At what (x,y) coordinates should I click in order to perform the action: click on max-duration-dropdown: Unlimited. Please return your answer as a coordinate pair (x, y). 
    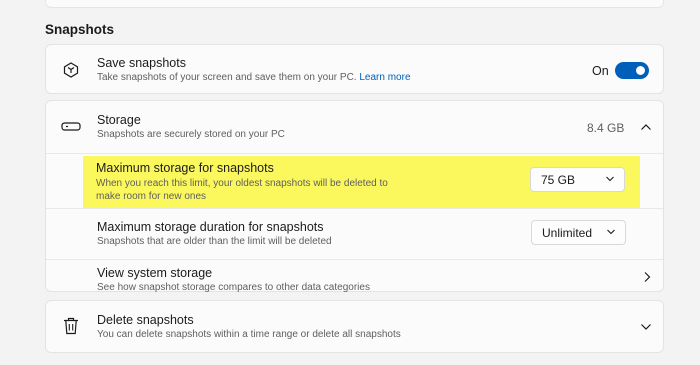
    Looking at the image, I should click on (578, 232).